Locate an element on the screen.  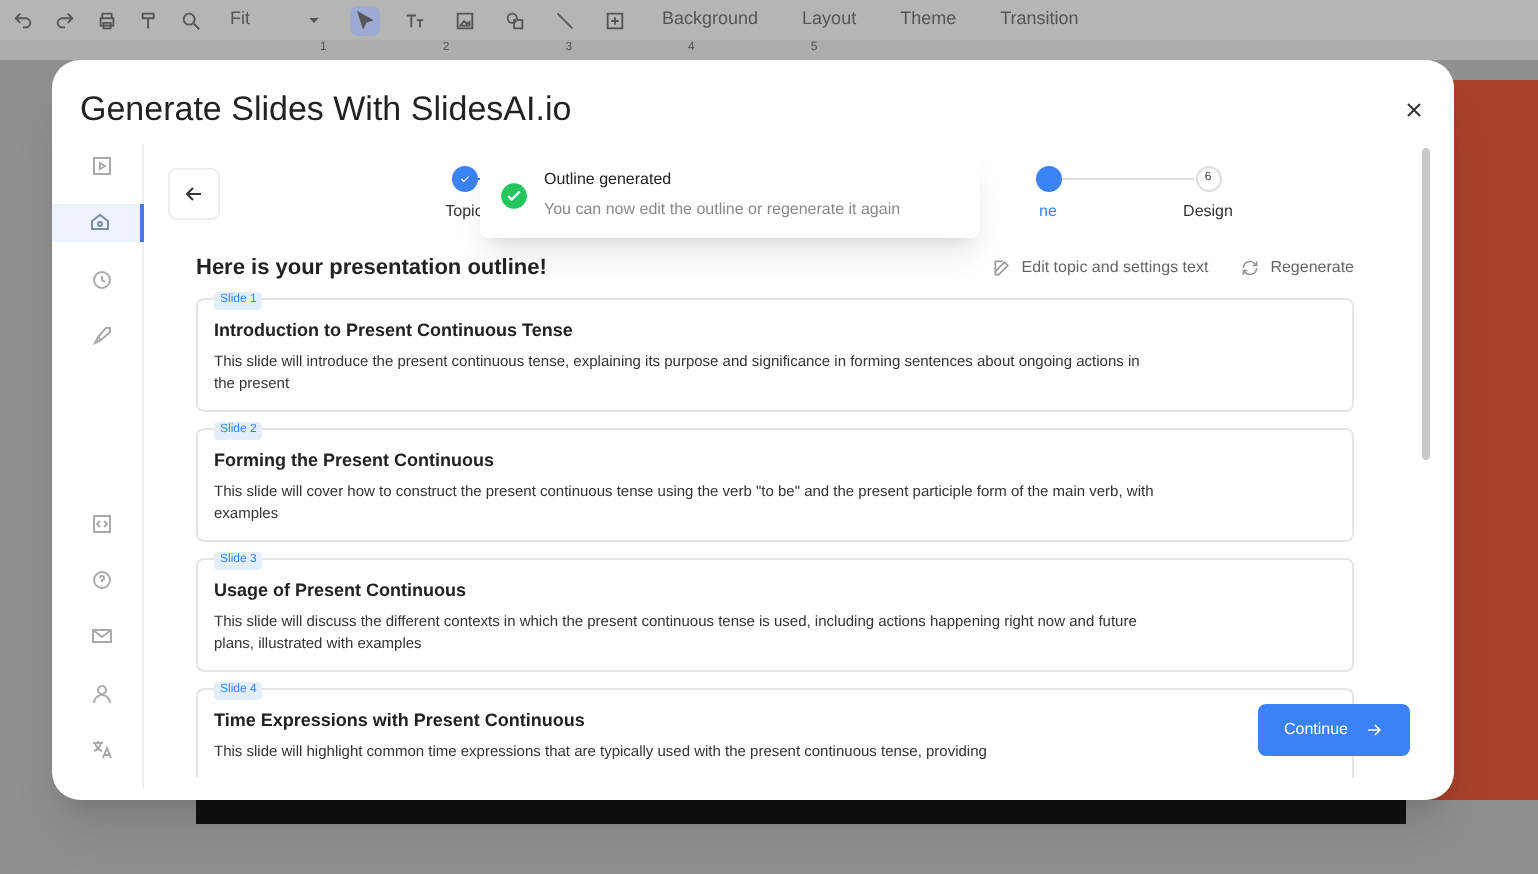
translate-icon is located at coordinates (102, 749).